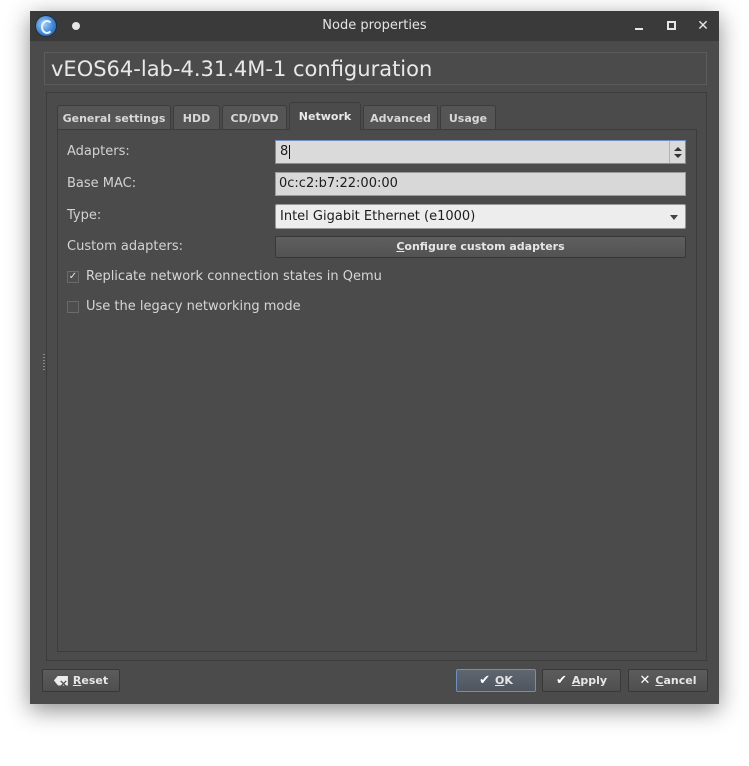  I want to click on type-label: Type:, so click(84, 215).